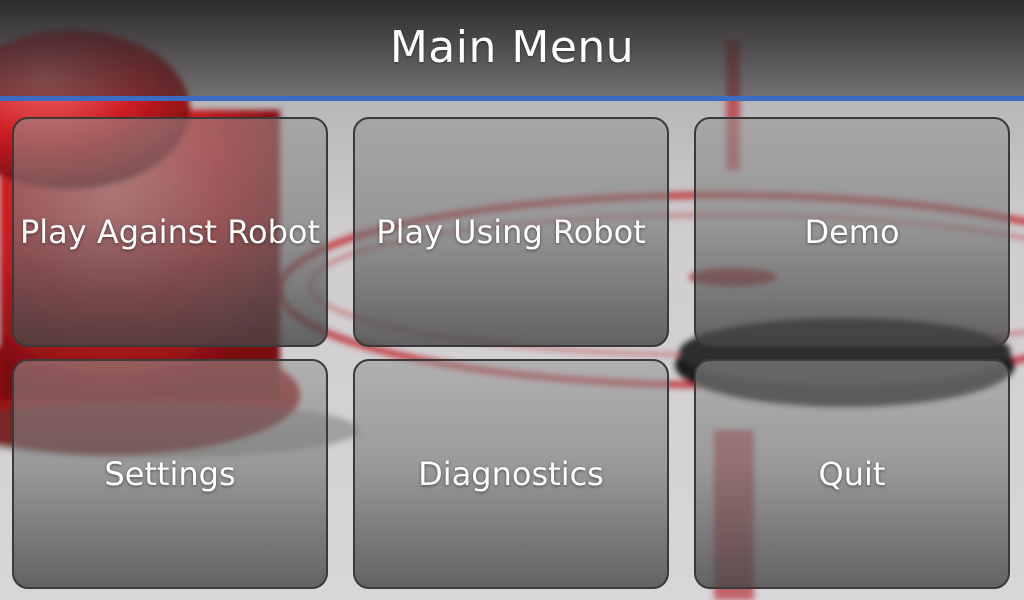 The image size is (1024, 600). I want to click on play-against-robot-label: Play Against Robot, so click(170, 232).